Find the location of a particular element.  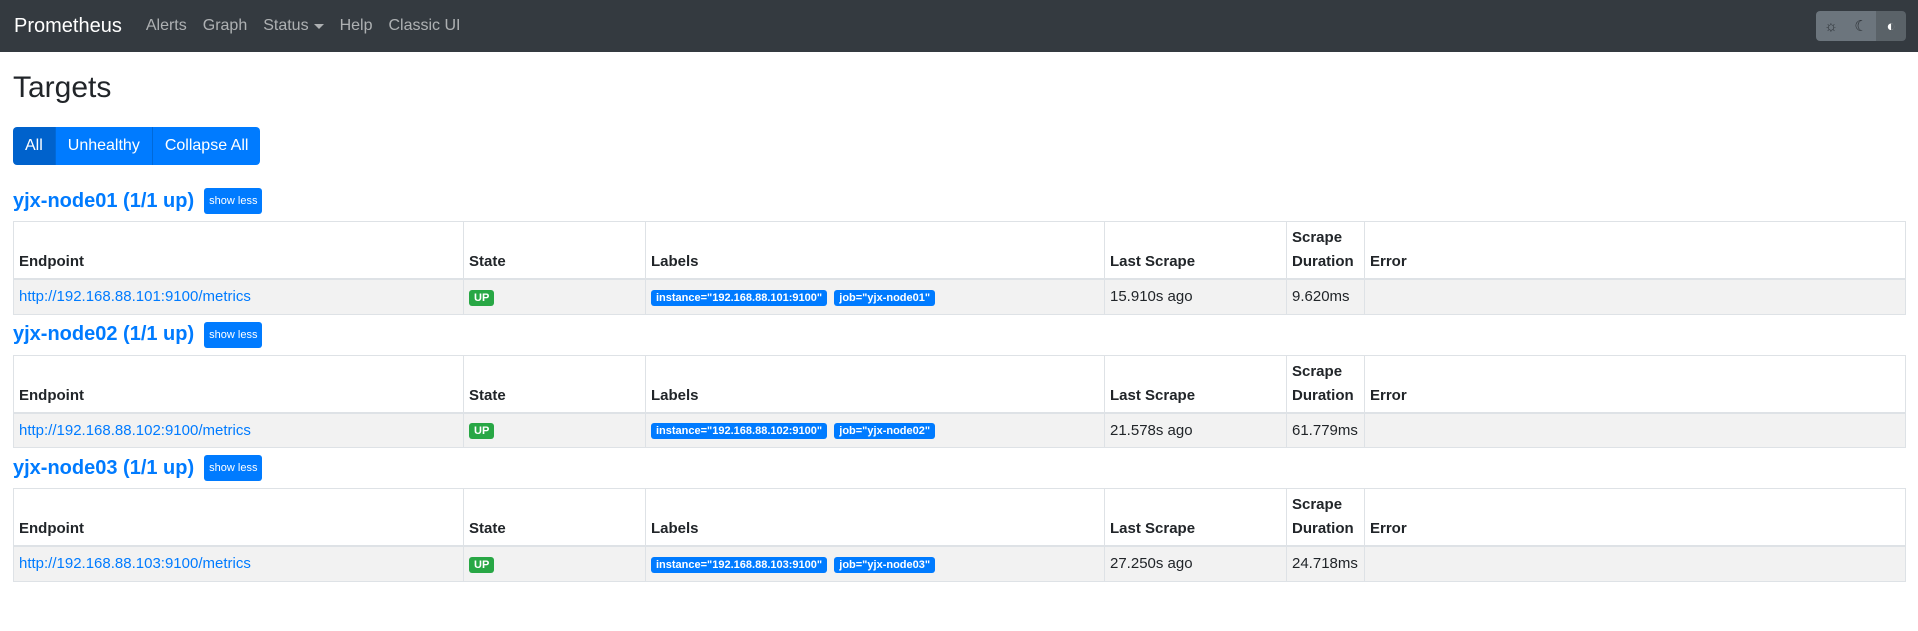

last-scrape-cell: 27.250s ago is located at coordinates (1195, 563).